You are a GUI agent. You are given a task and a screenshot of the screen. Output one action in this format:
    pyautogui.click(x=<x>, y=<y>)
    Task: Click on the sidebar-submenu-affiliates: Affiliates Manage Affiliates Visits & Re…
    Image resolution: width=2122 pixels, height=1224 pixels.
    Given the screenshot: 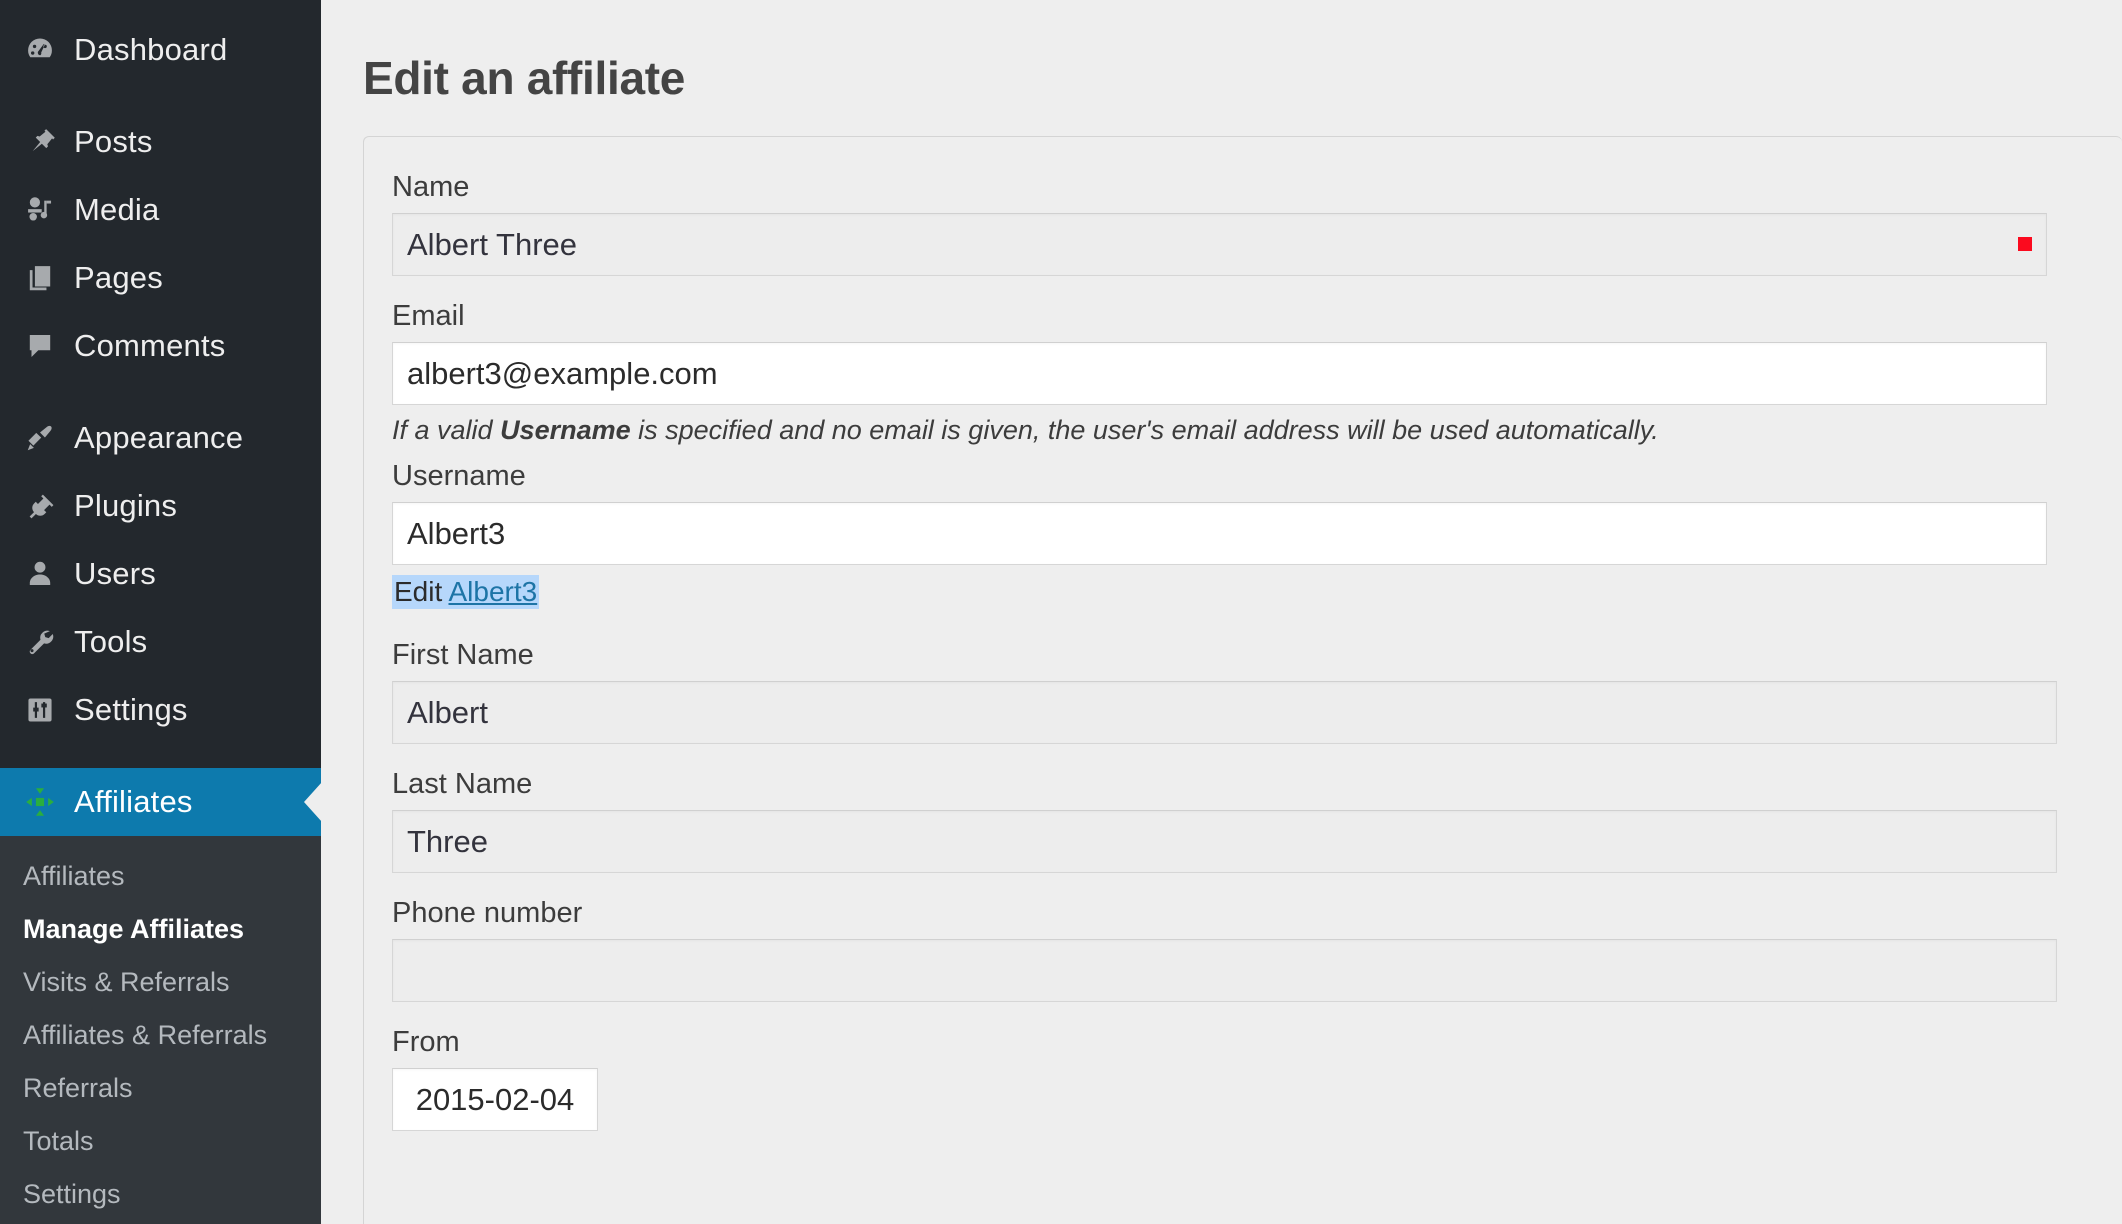 What is the action you would take?
    pyautogui.click(x=160, y=1030)
    